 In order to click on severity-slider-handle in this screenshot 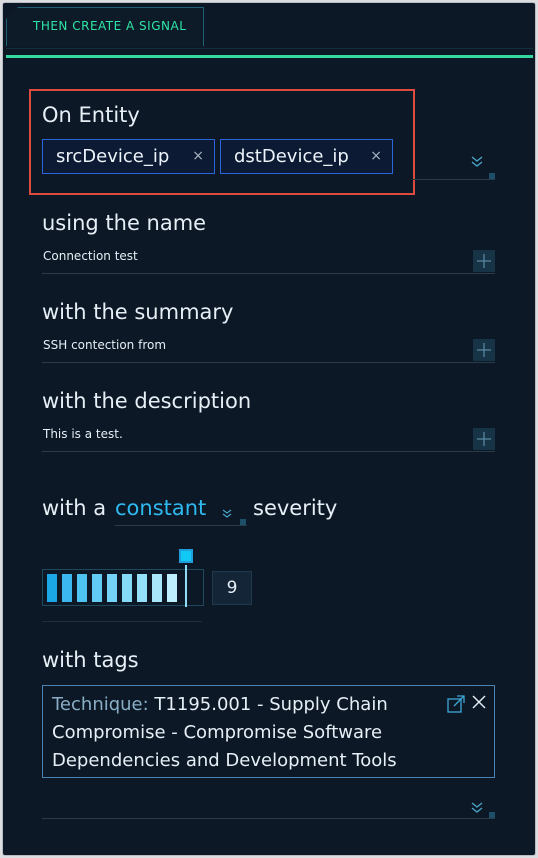, I will do `click(186, 556)`.